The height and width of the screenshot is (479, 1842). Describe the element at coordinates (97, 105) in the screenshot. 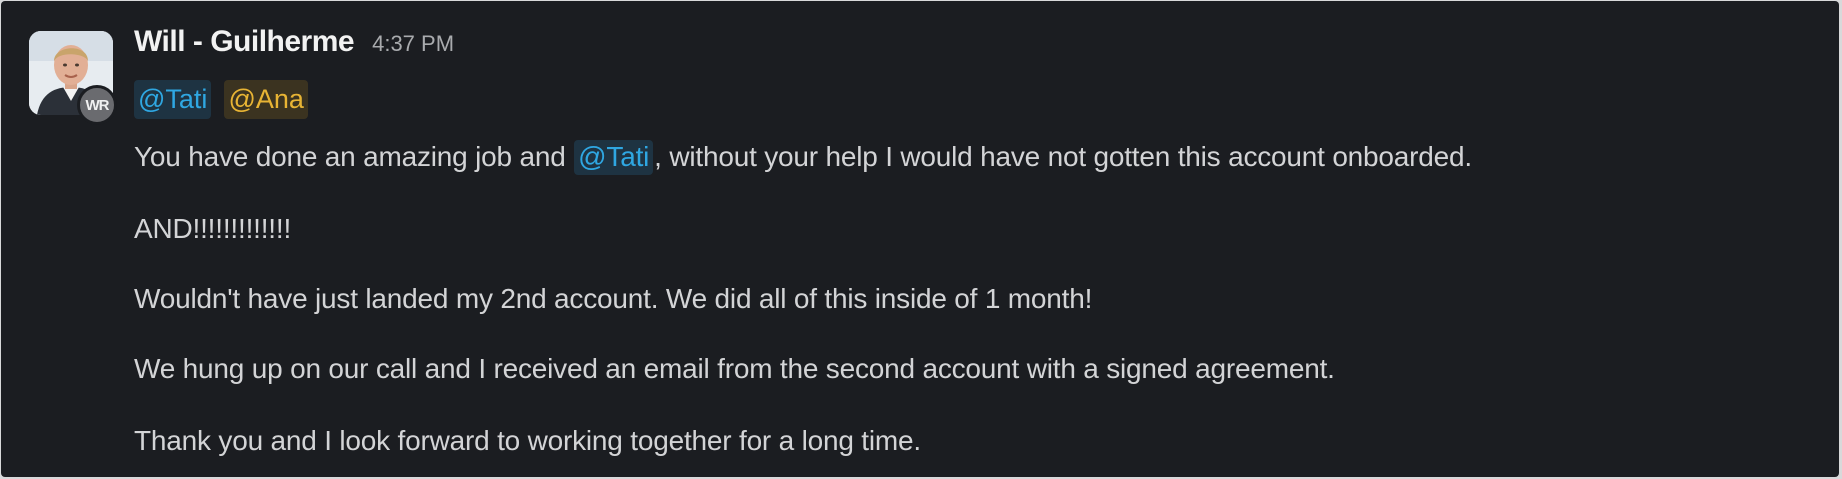

I see `avatar-status-badge: WR` at that location.